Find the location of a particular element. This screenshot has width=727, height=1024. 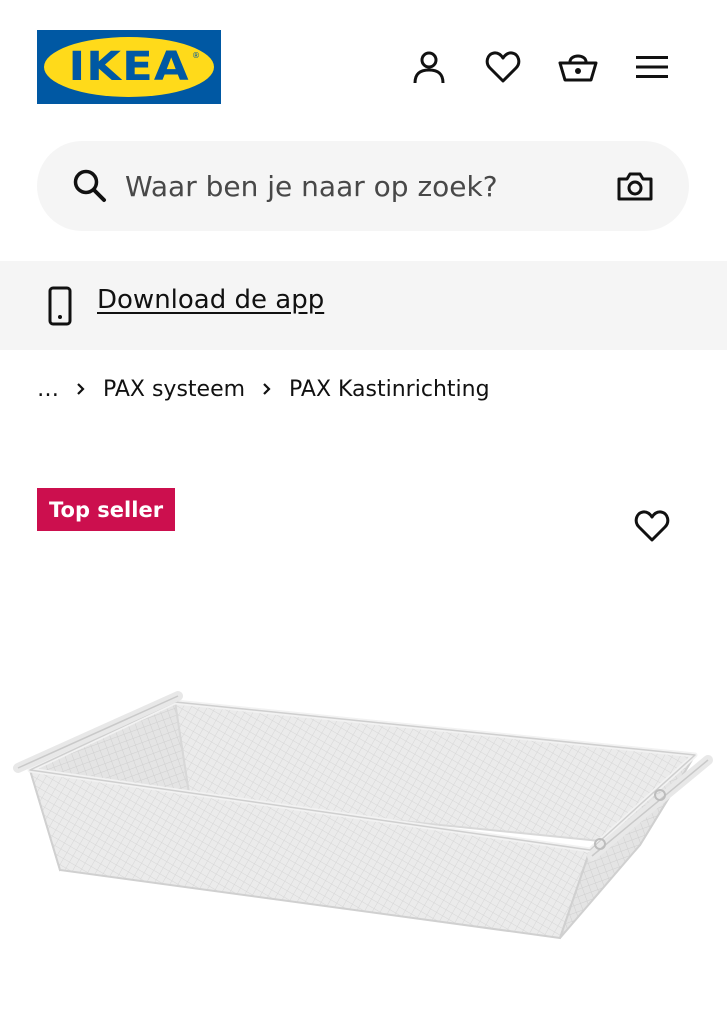

header: IKEA ® is located at coordinates (363, 65).